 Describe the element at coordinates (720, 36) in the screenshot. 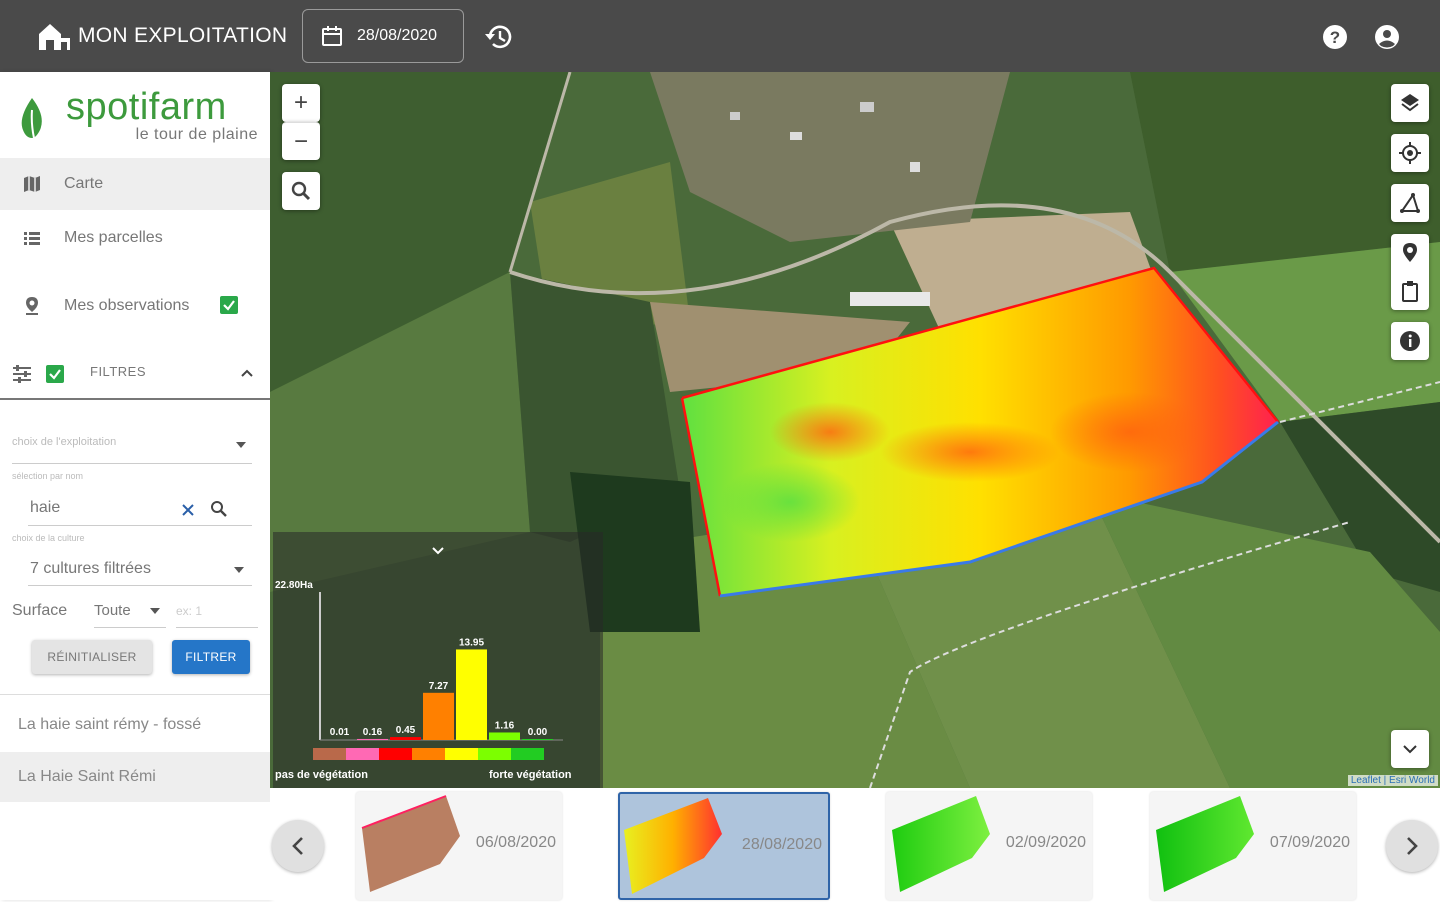

I see `top-bar: MON EXPLOITATION 28/08/2020 ?` at that location.